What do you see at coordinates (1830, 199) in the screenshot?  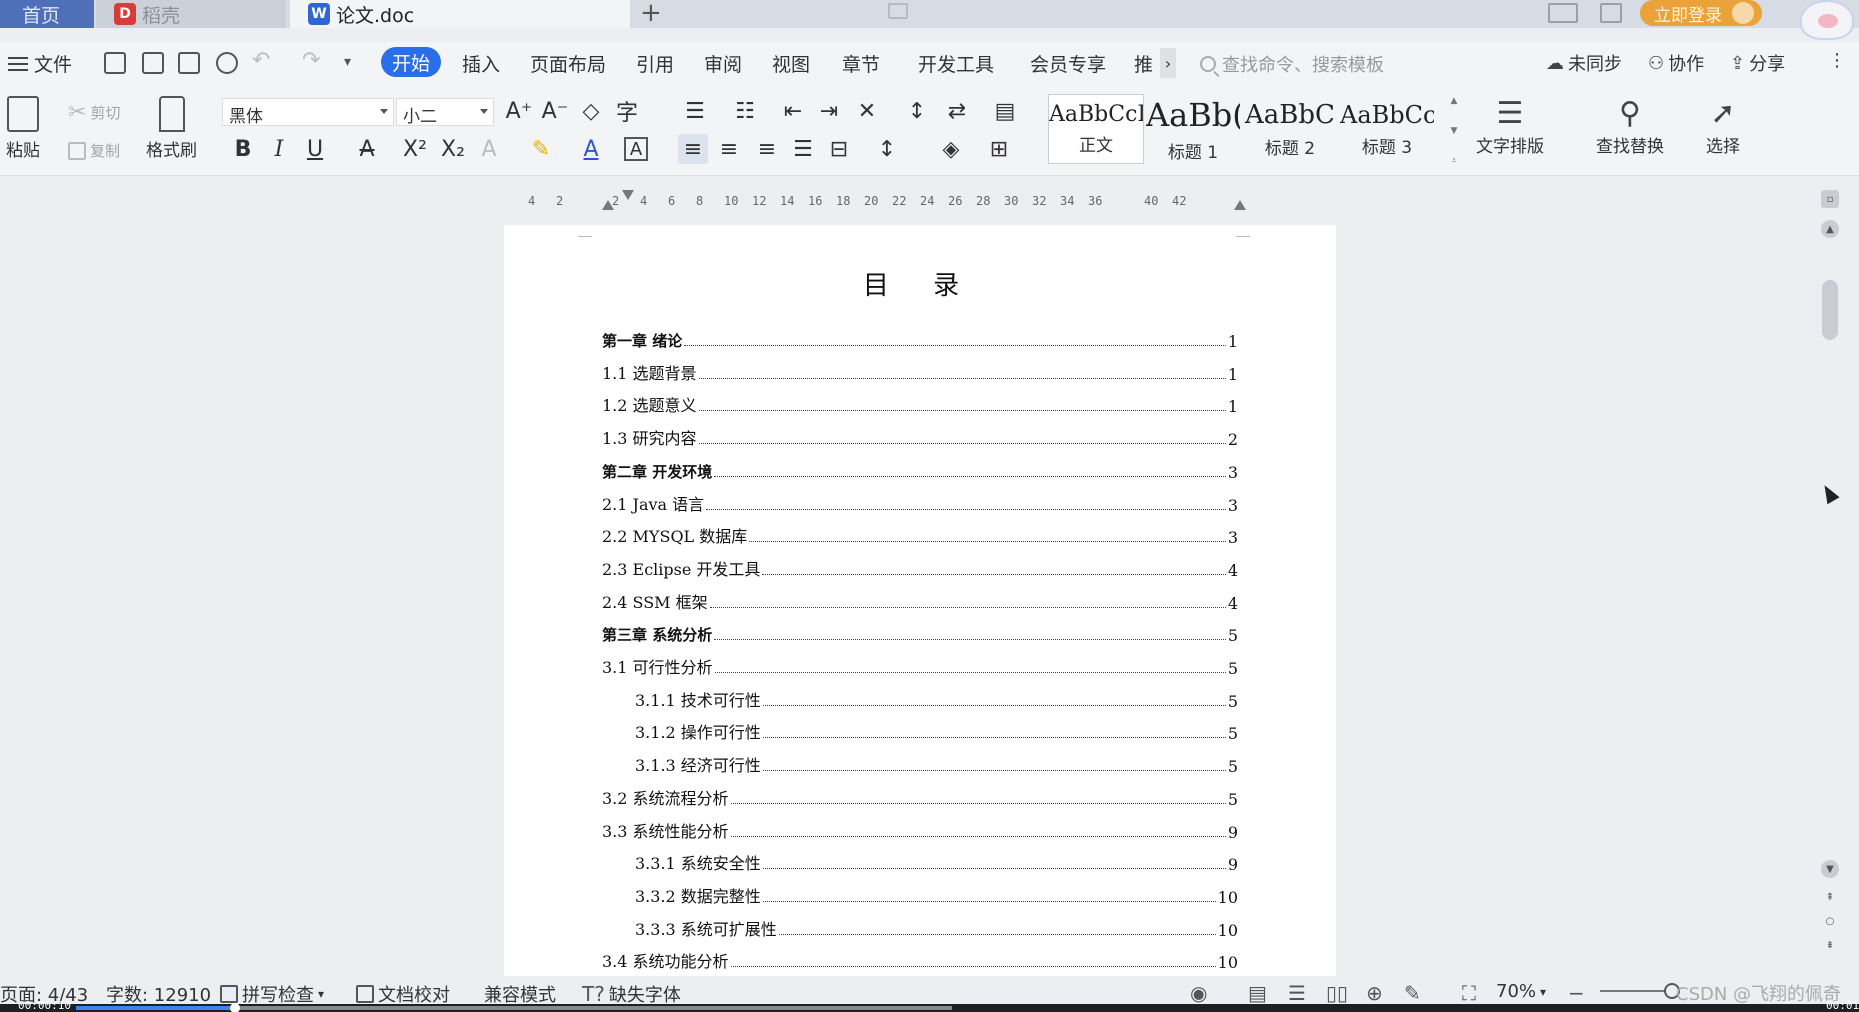 I see `scroll-settings-icon: ▫` at bounding box center [1830, 199].